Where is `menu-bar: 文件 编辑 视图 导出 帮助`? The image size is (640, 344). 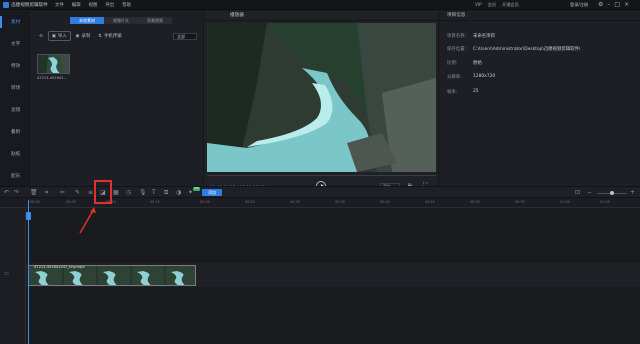 menu-bar: 文件 编辑 视图 导出 帮助 is located at coordinates (93, 5).